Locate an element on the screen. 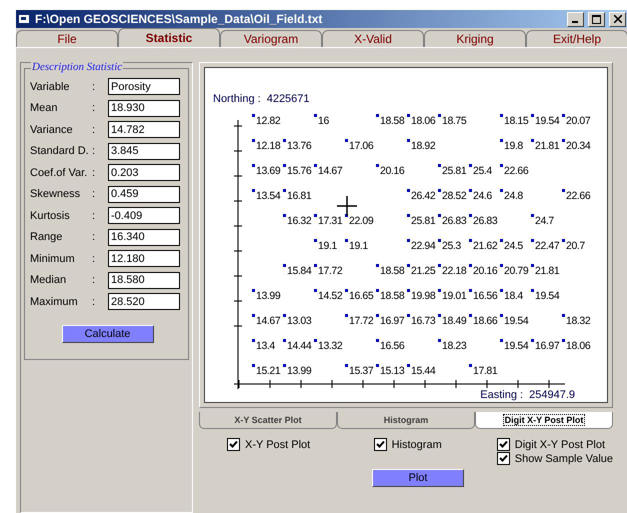  checkbox-label: Digit X-Y Post Plot is located at coordinates (560, 444).